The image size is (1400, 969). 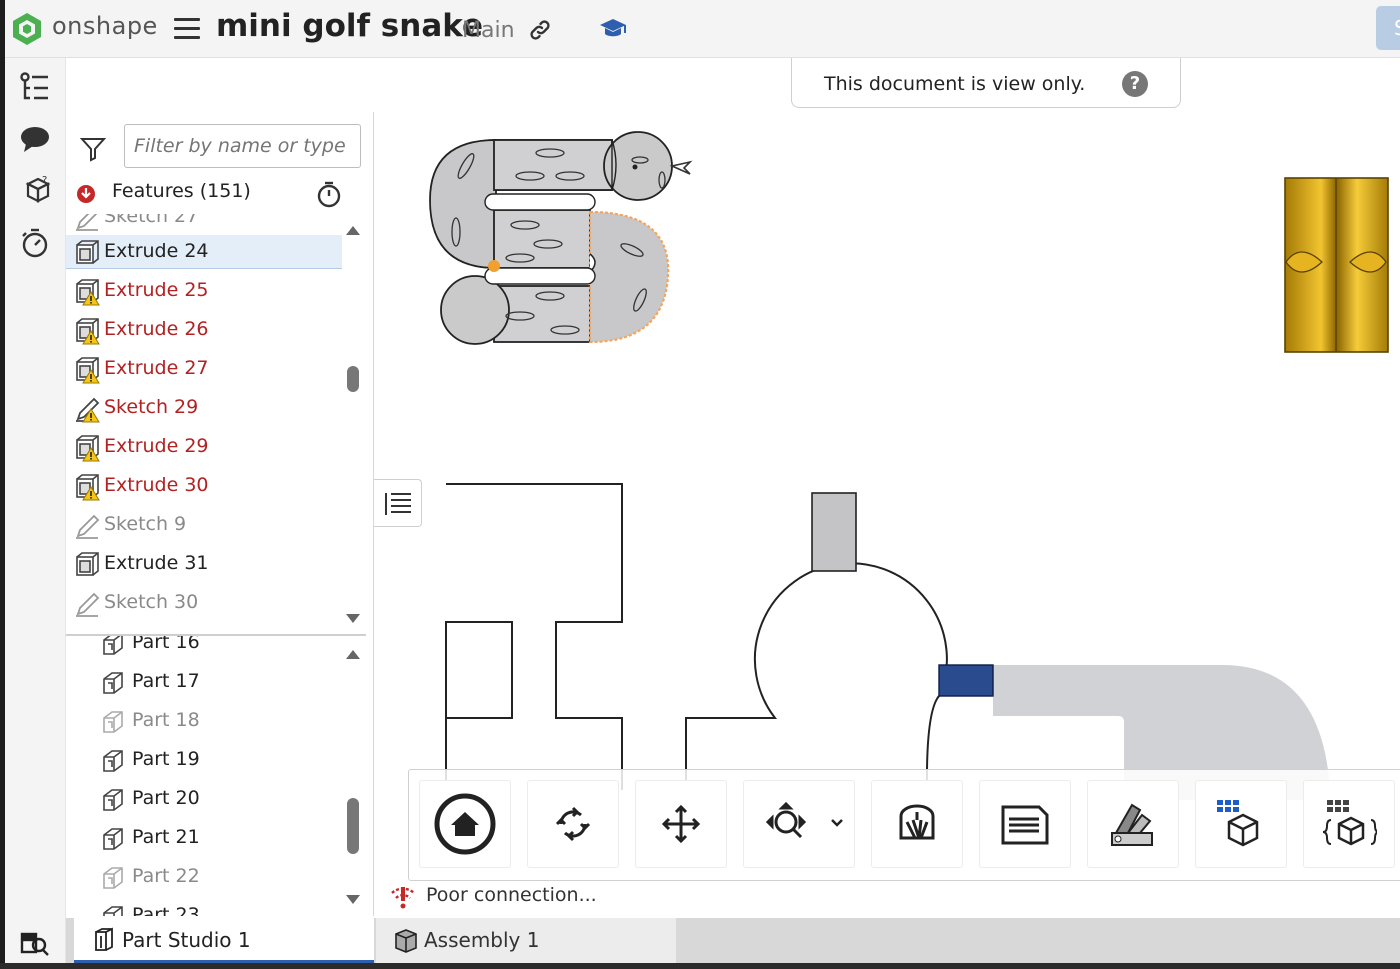 I want to click on zoom-icon, so click(x=804, y=820).